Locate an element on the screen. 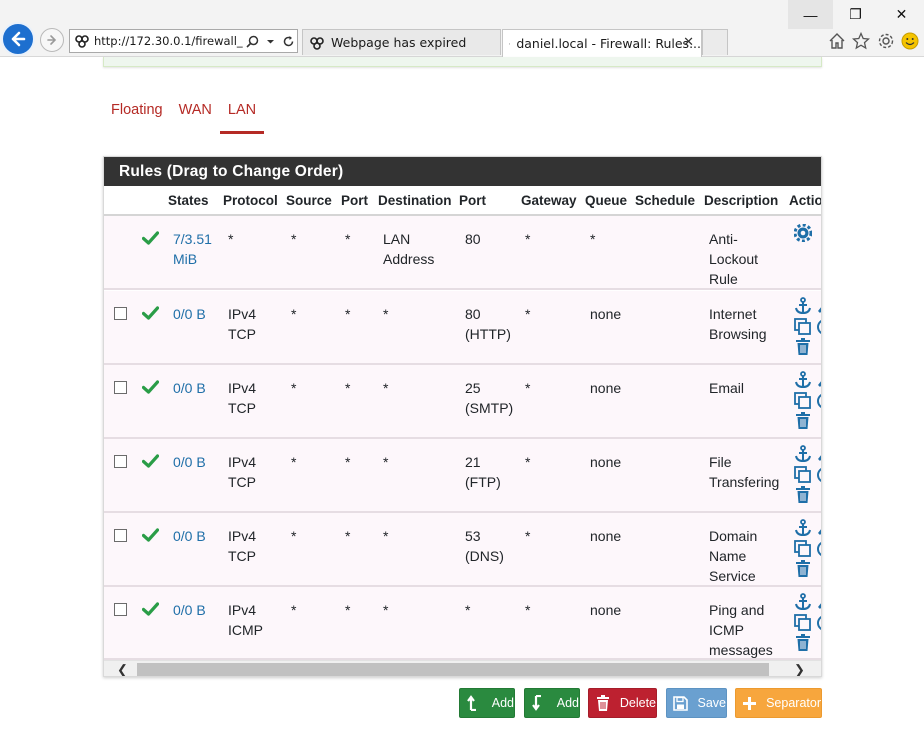 The width and height of the screenshot is (924, 735). save-label: Save is located at coordinates (712, 703).